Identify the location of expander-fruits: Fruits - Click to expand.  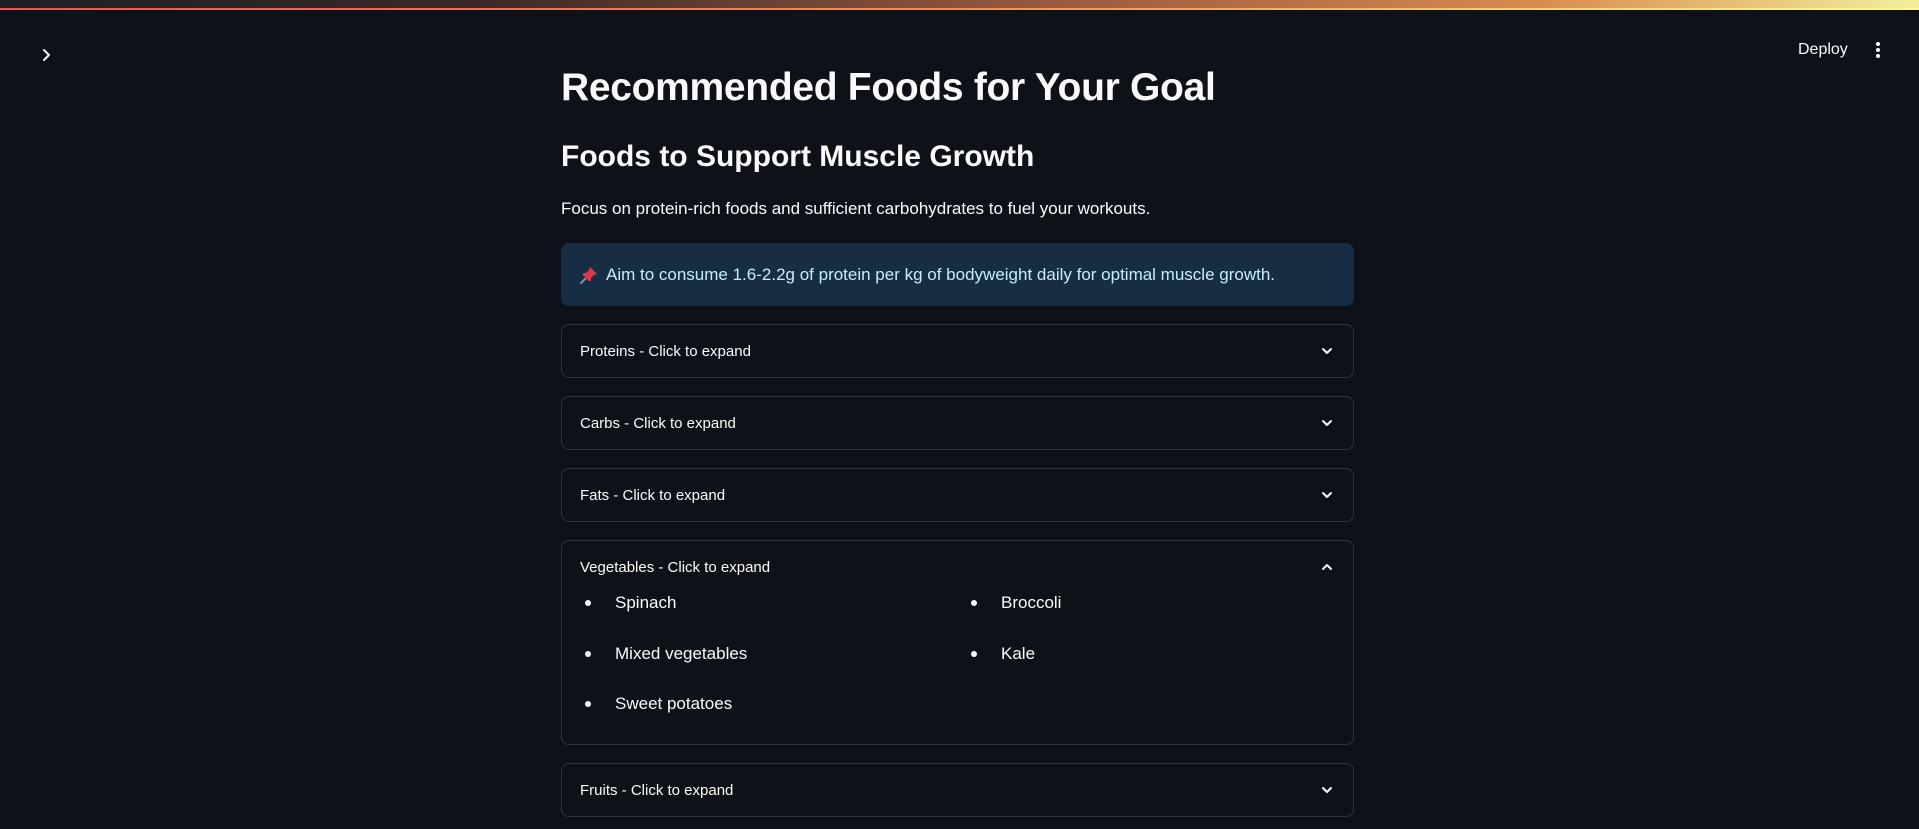
(957, 790).